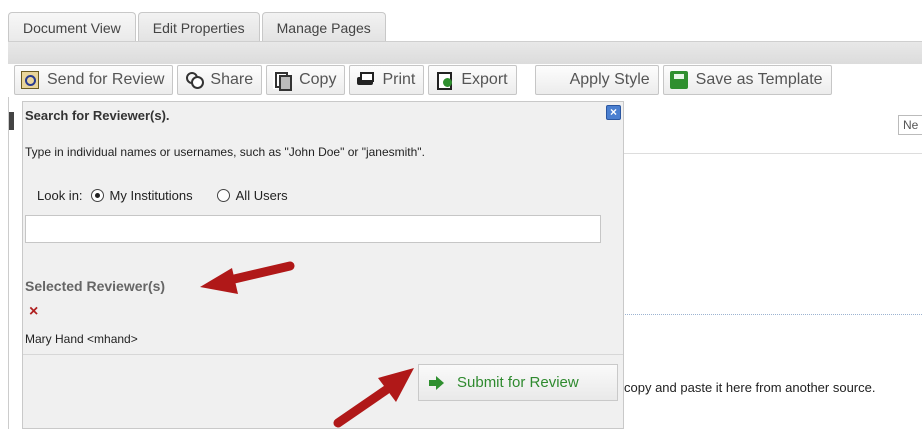 The width and height of the screenshot is (922, 429). What do you see at coordinates (323, 27) in the screenshot?
I see `tab-manage-pages: Manage Pages` at bounding box center [323, 27].